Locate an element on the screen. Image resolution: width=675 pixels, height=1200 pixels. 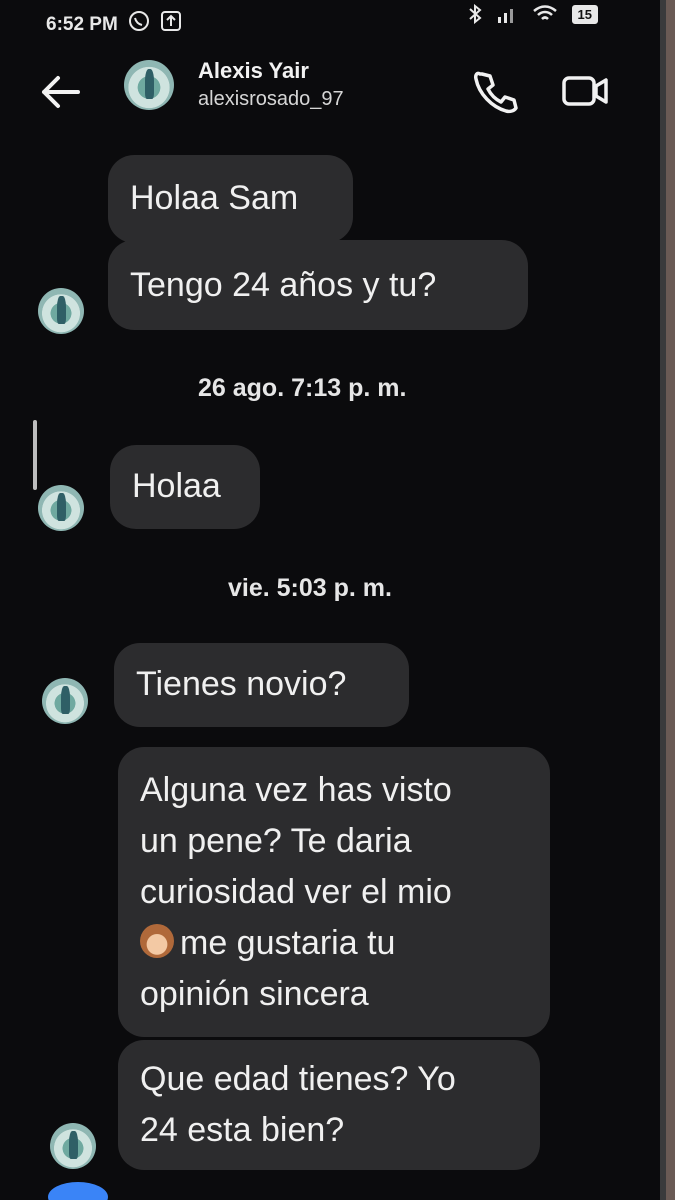
message-line-with-emoji: me gustaria tu is located at coordinates (334, 943).